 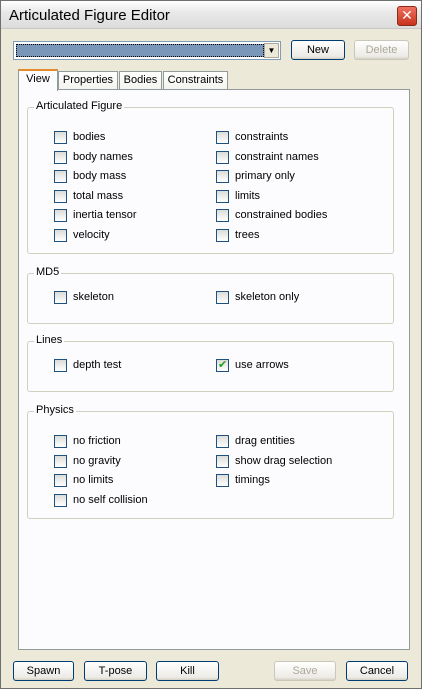 What do you see at coordinates (407, 16) in the screenshot?
I see `close-button: ✕` at bounding box center [407, 16].